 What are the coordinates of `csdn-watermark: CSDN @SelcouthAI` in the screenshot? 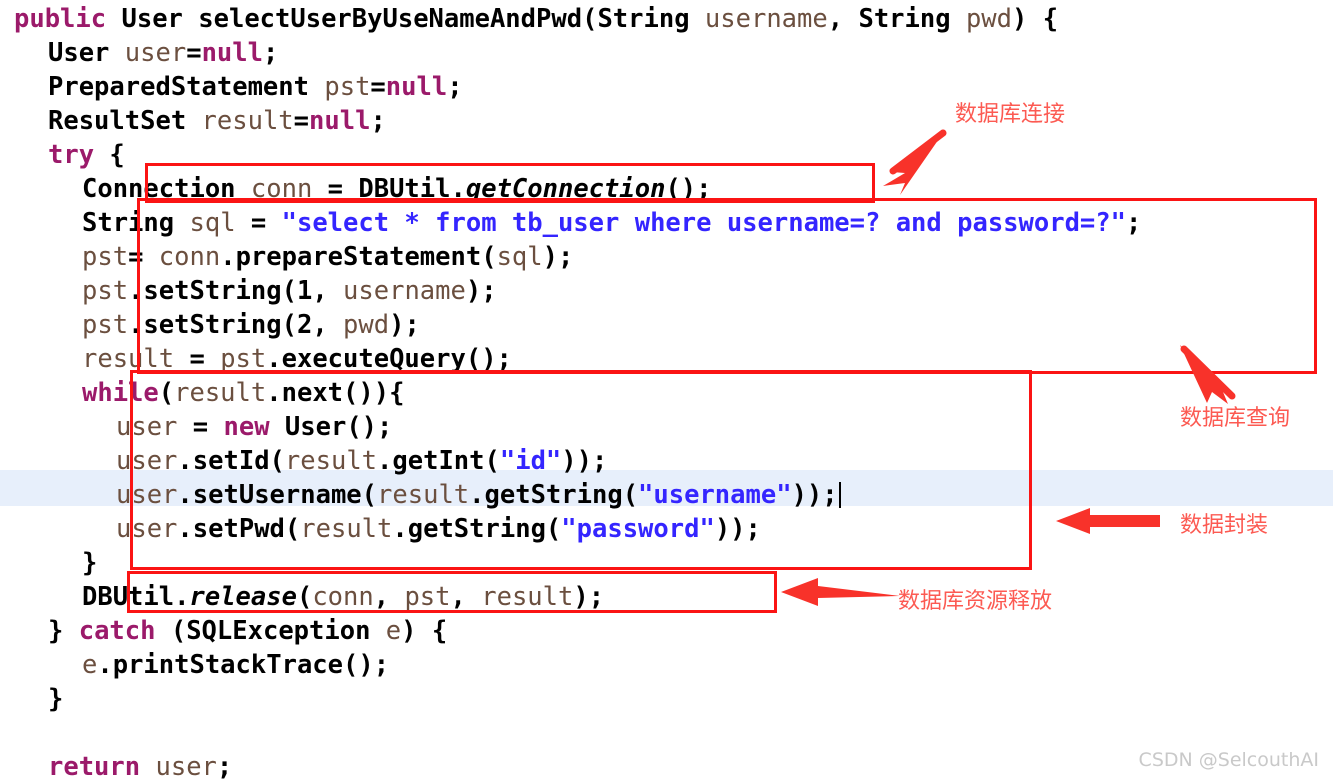 It's located at (1228, 760).